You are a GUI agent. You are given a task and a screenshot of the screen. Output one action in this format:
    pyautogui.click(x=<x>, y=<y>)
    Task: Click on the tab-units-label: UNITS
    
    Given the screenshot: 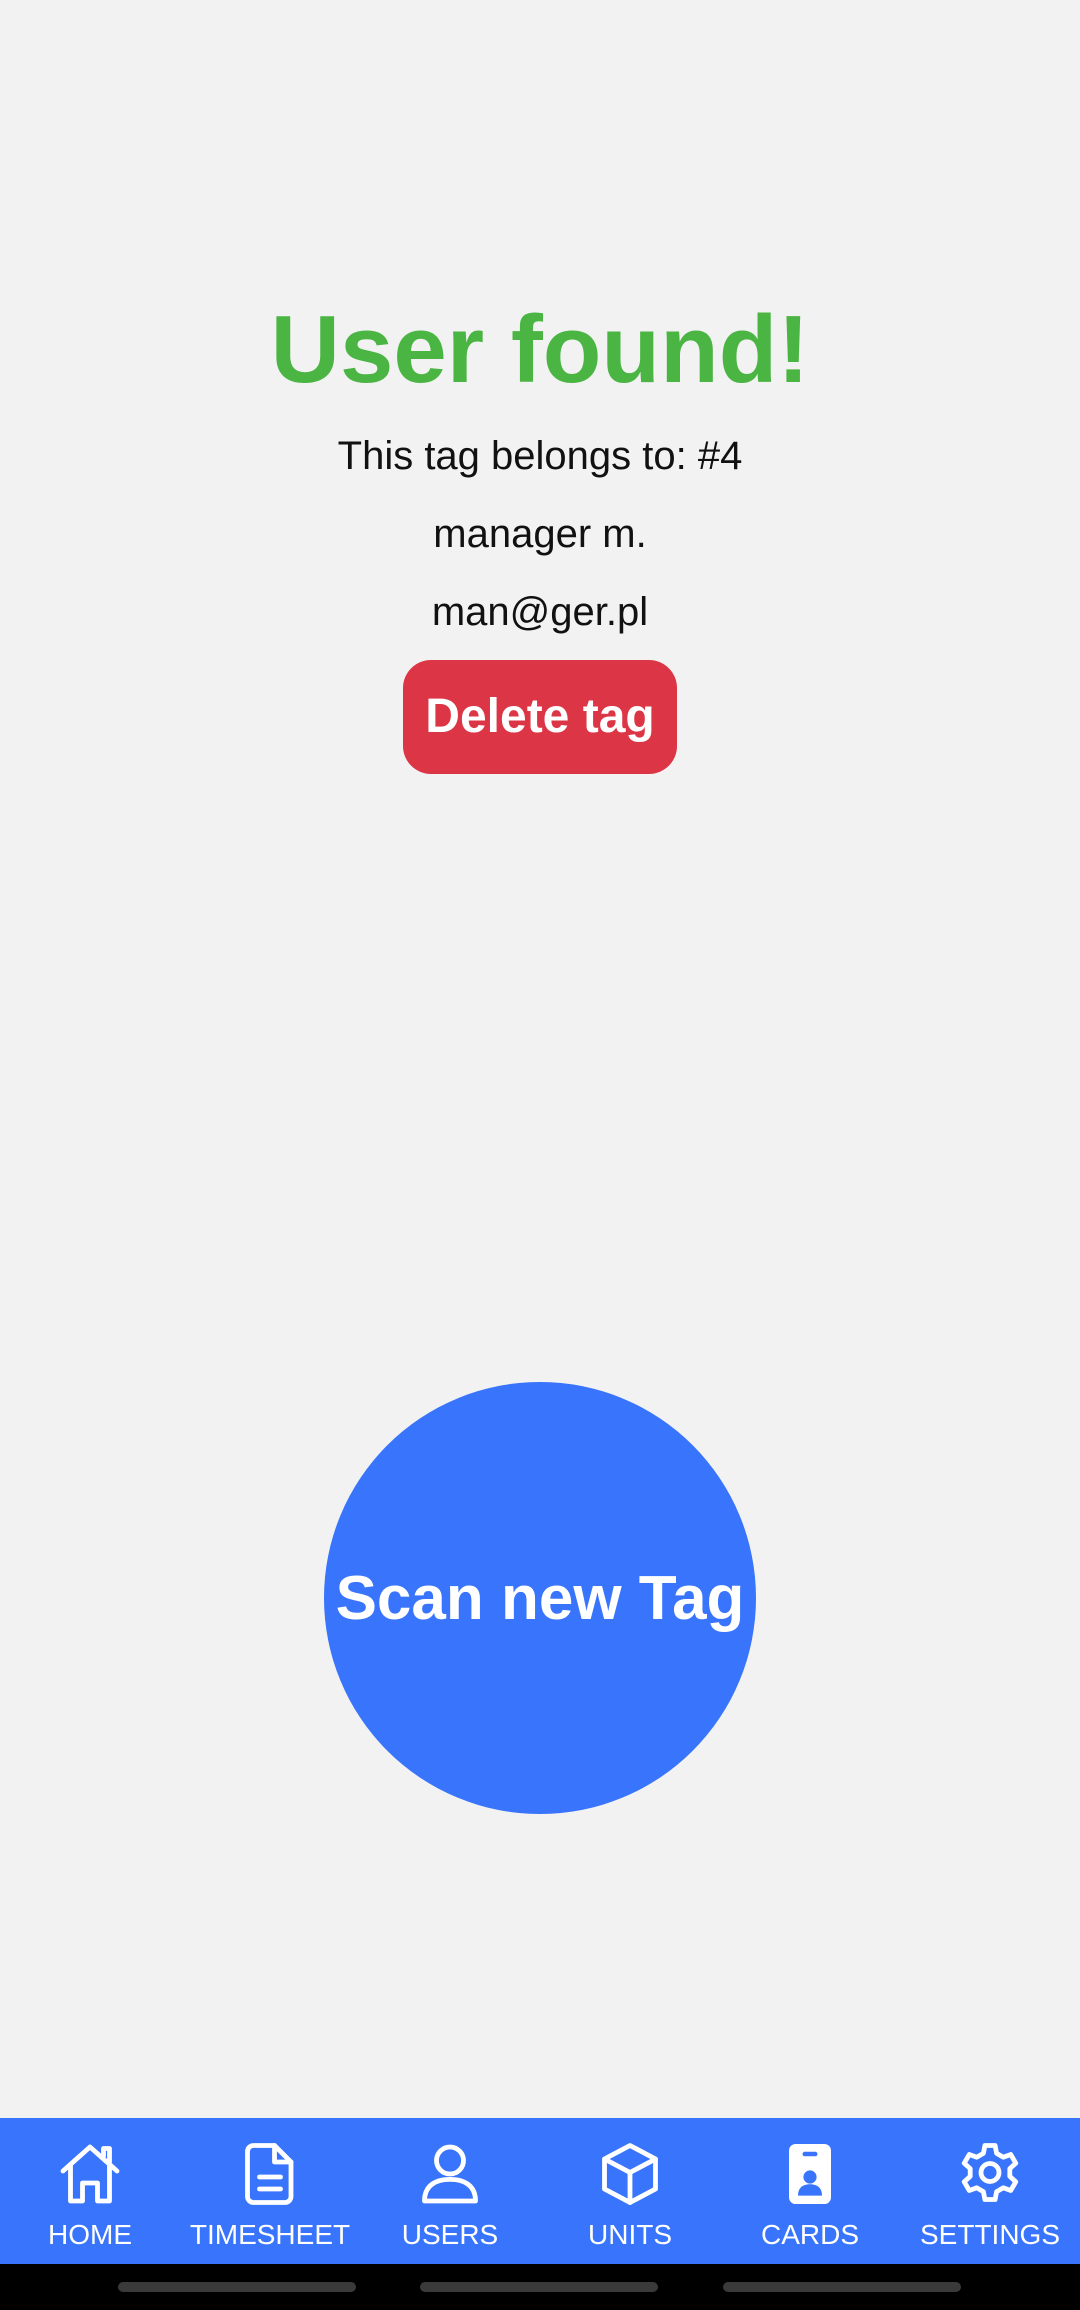 What is the action you would take?
    pyautogui.click(x=630, y=2234)
    